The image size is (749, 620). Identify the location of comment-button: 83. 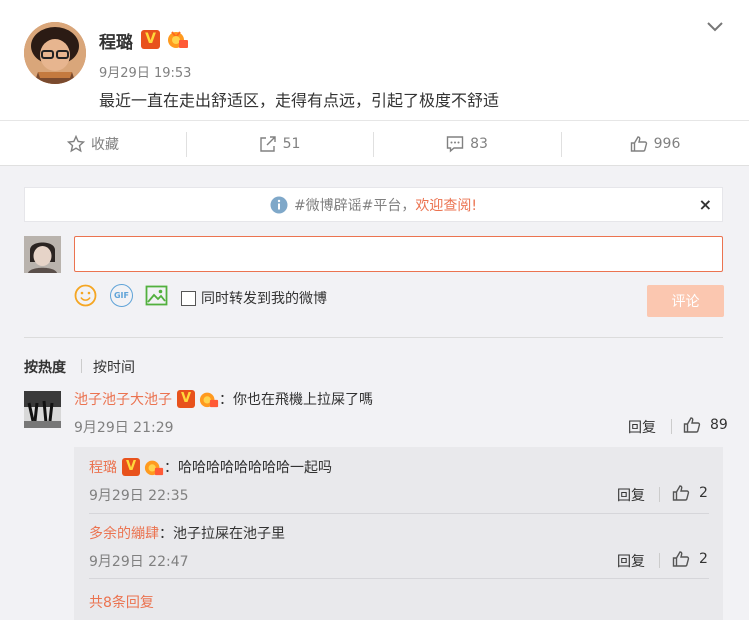
(467, 144).